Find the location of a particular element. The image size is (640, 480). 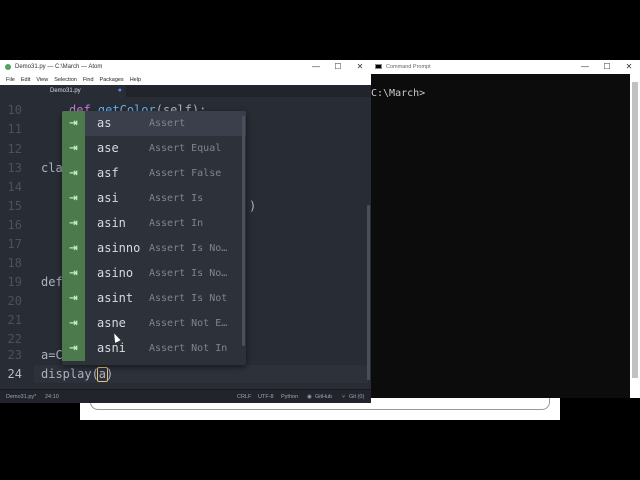

autocomplete-item: ⇥ asf Assert False is located at coordinates (154, 173).